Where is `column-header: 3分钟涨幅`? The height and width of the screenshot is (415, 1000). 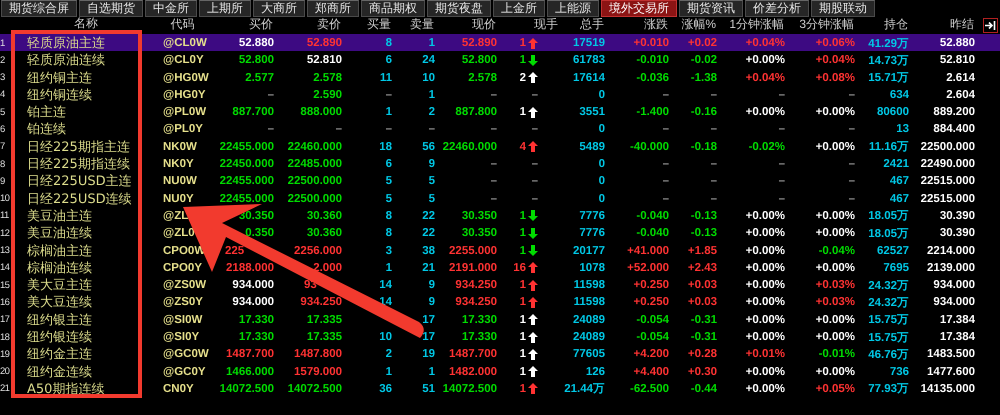
column-header: 3分钟涨幅 is located at coordinates (823, 24).